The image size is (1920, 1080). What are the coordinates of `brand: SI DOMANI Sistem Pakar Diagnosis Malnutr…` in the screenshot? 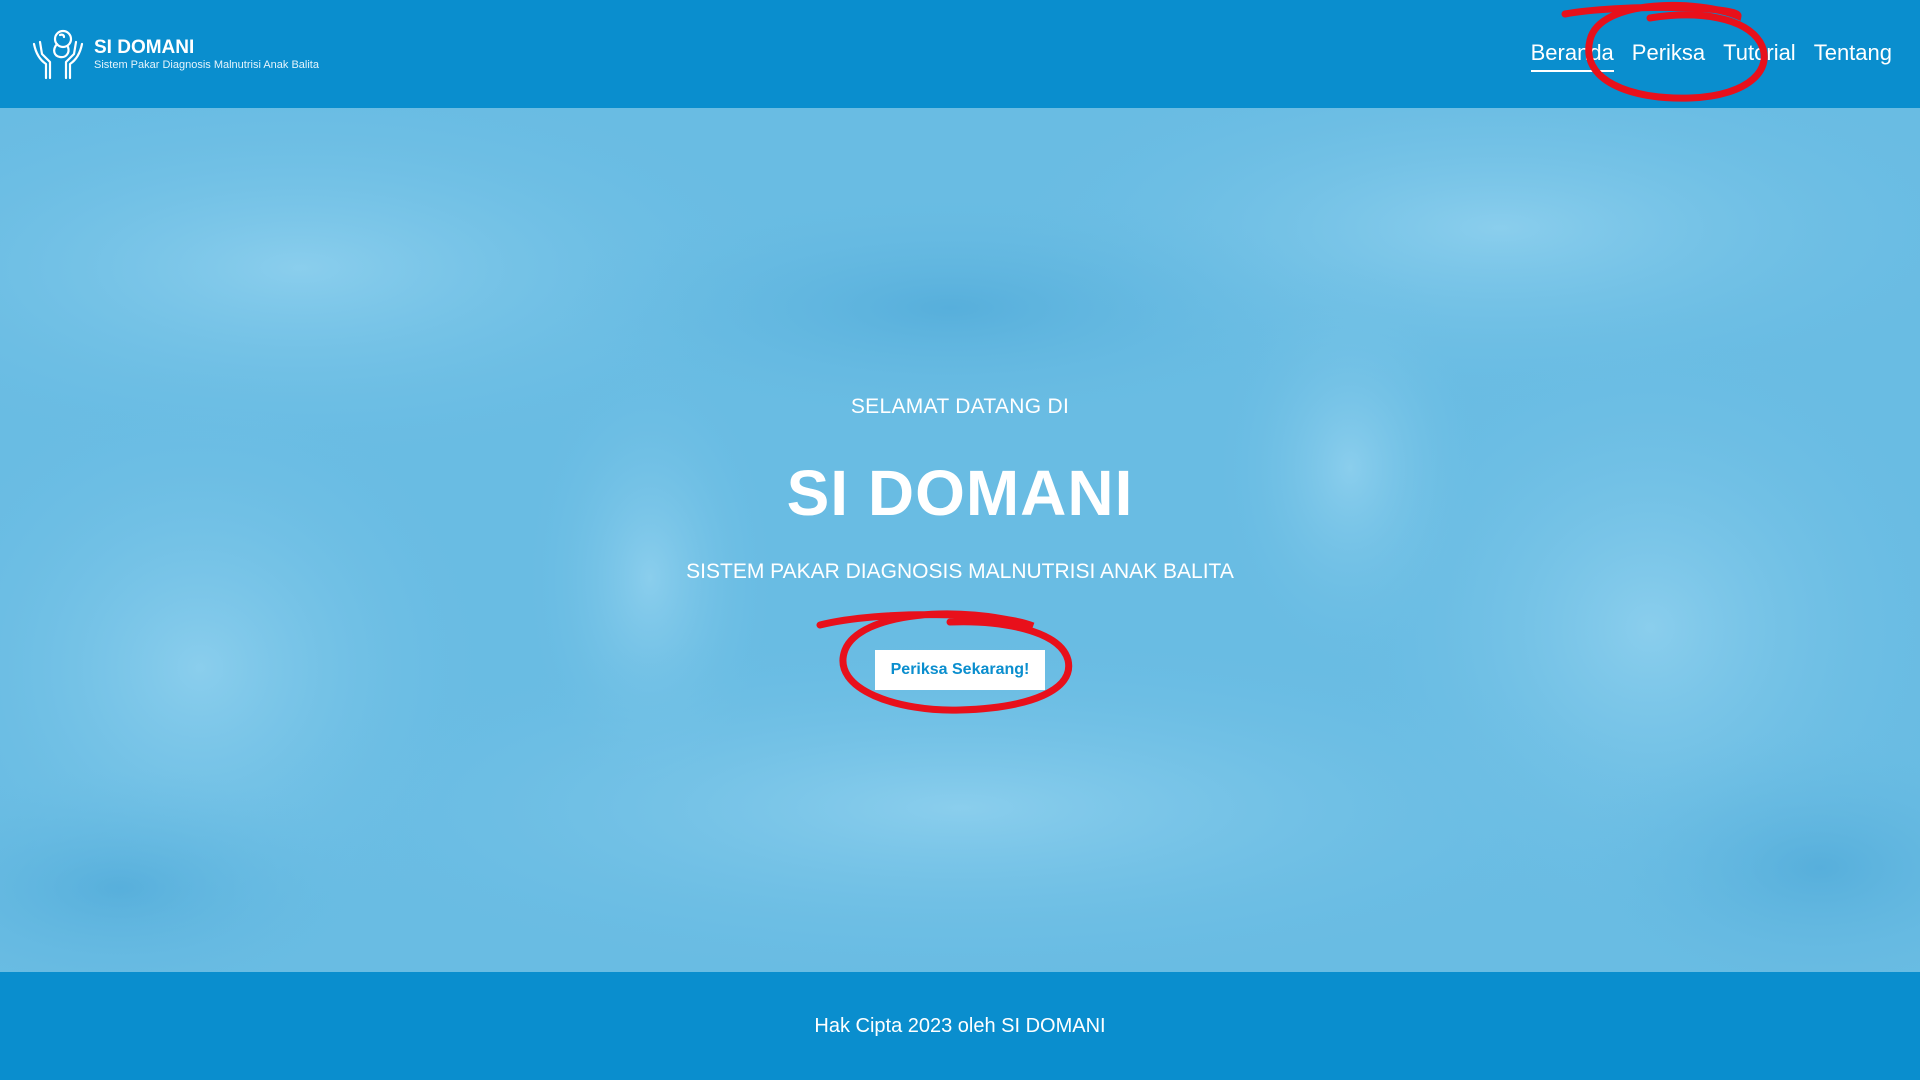 It's located at (174, 54).